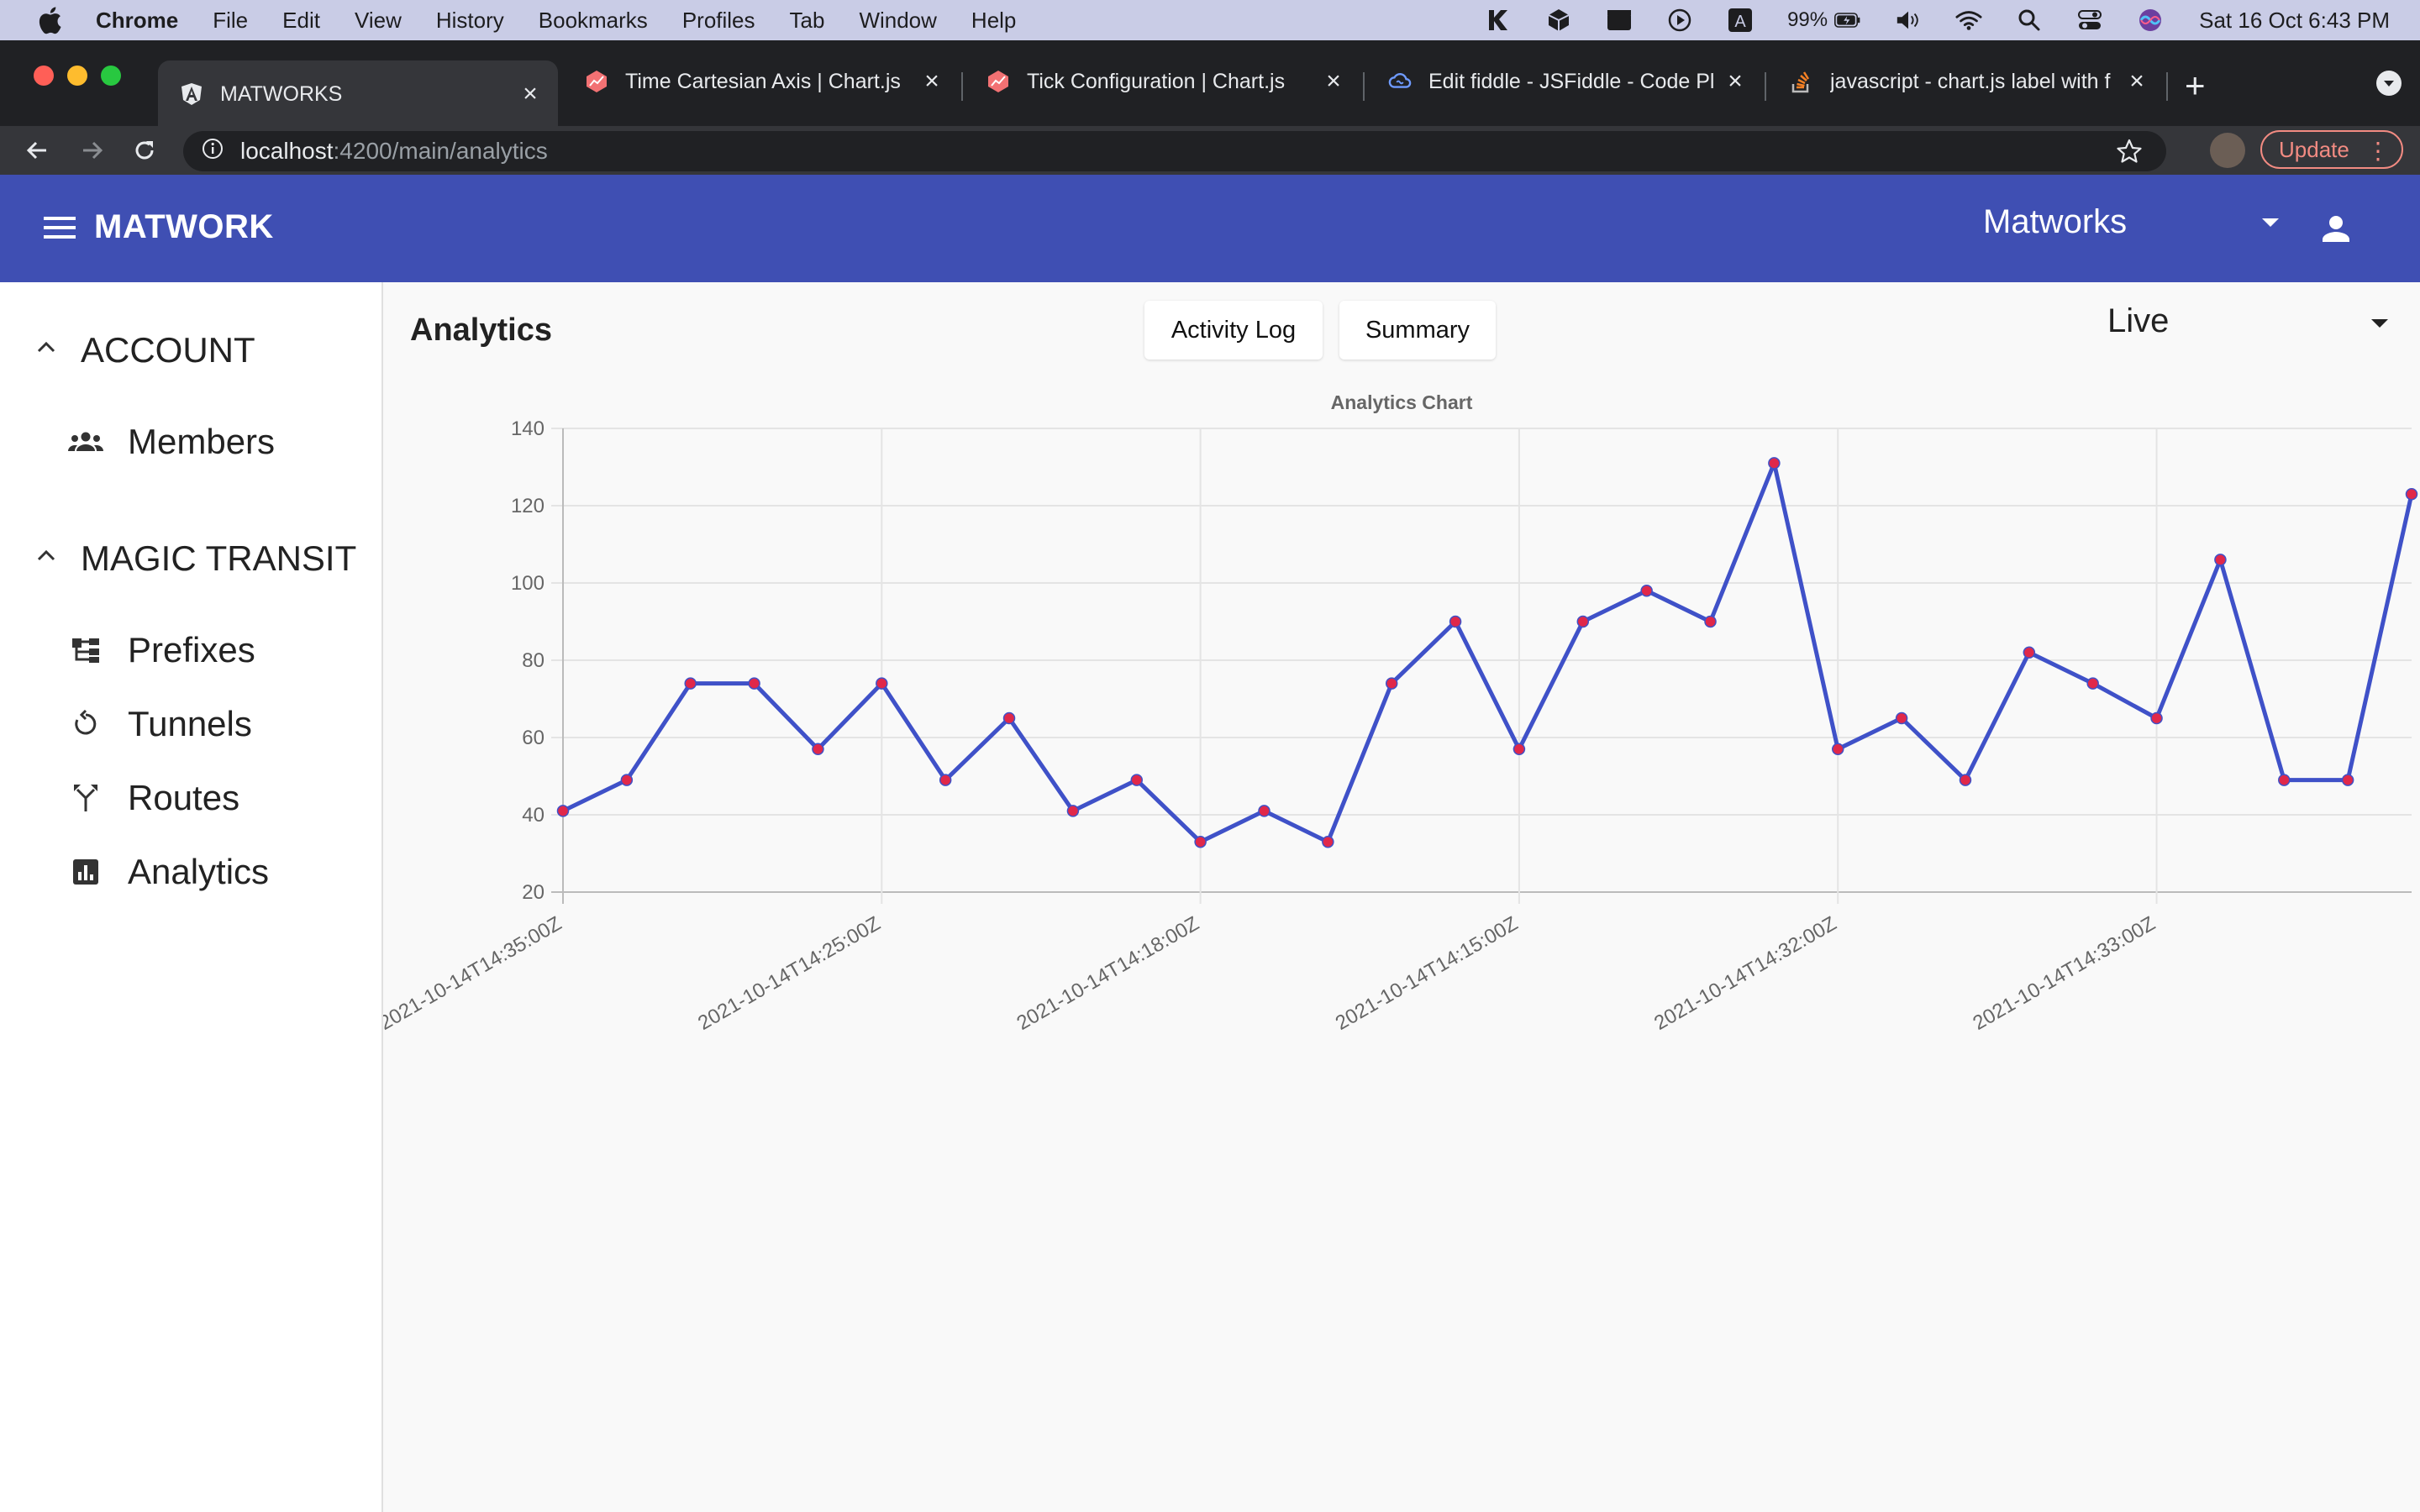 The width and height of the screenshot is (2420, 1512). I want to click on klack-icon, so click(1498, 20).